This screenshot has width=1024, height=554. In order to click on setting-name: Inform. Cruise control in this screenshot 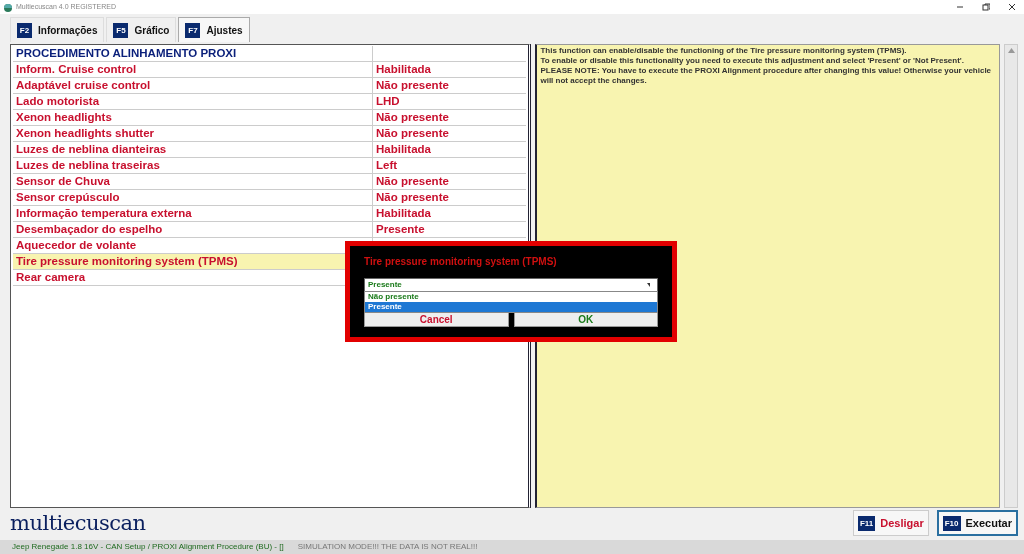, I will do `click(193, 69)`.